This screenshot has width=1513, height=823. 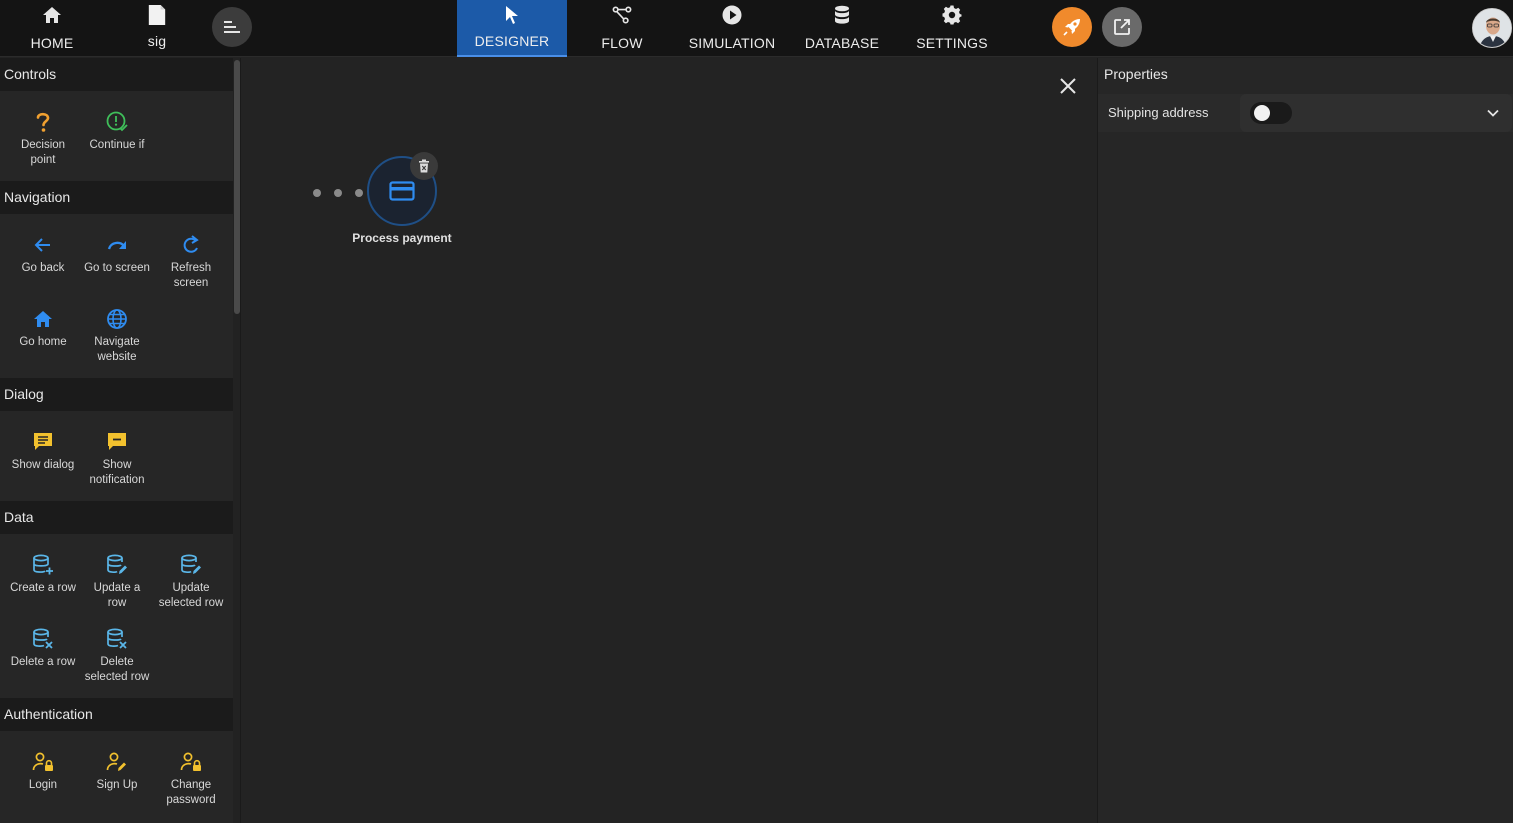 I want to click on tool-continue-if: Continue if, so click(x=117, y=131).